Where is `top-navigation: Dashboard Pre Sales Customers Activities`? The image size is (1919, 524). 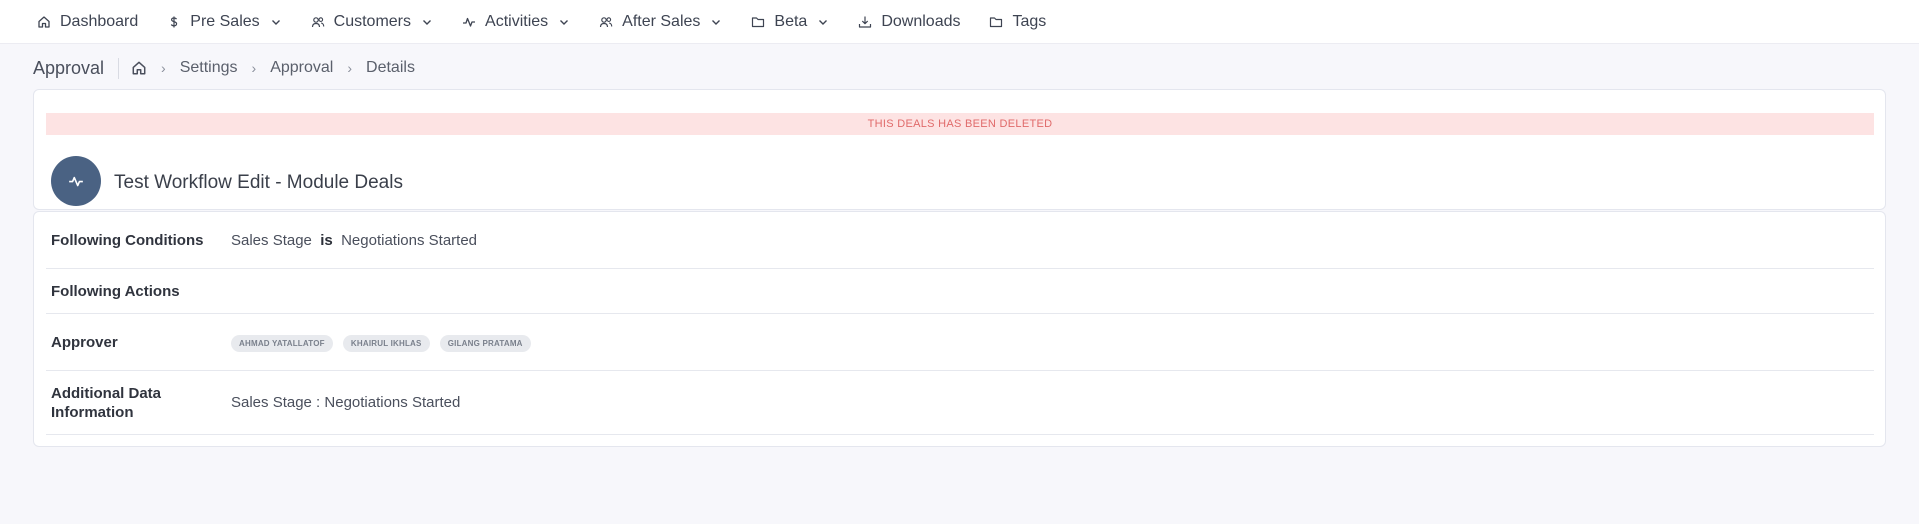
top-navigation: Dashboard Pre Sales Customers Activities is located at coordinates (959, 22).